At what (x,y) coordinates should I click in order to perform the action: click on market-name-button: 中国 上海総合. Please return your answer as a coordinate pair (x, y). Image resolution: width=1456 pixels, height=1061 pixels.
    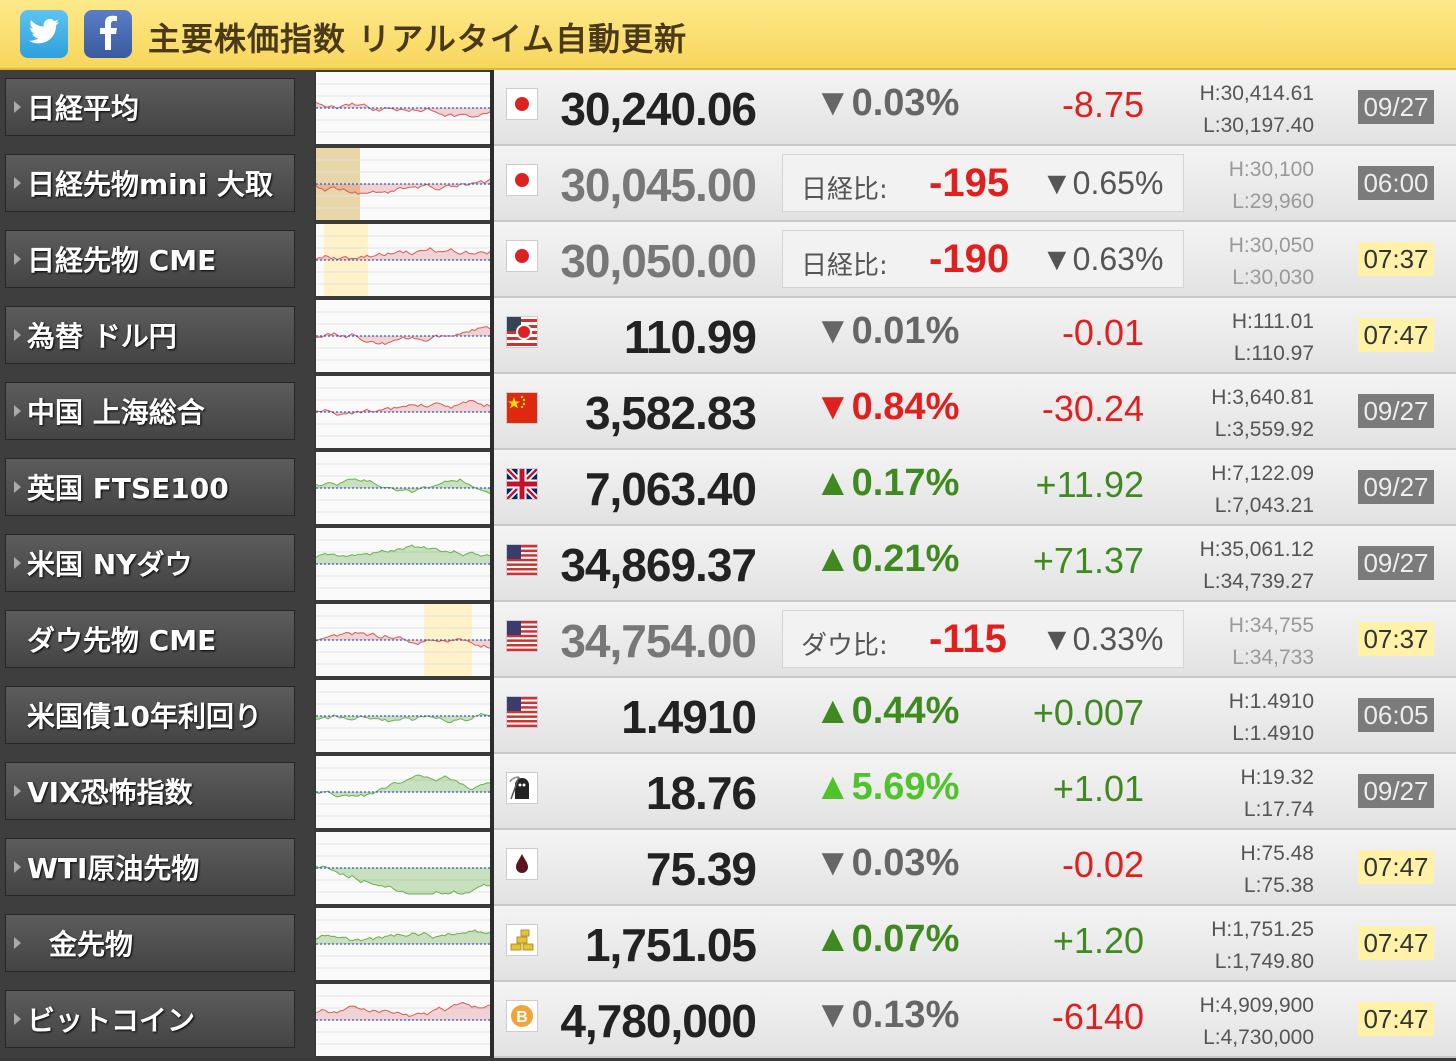
    Looking at the image, I should click on (150, 411).